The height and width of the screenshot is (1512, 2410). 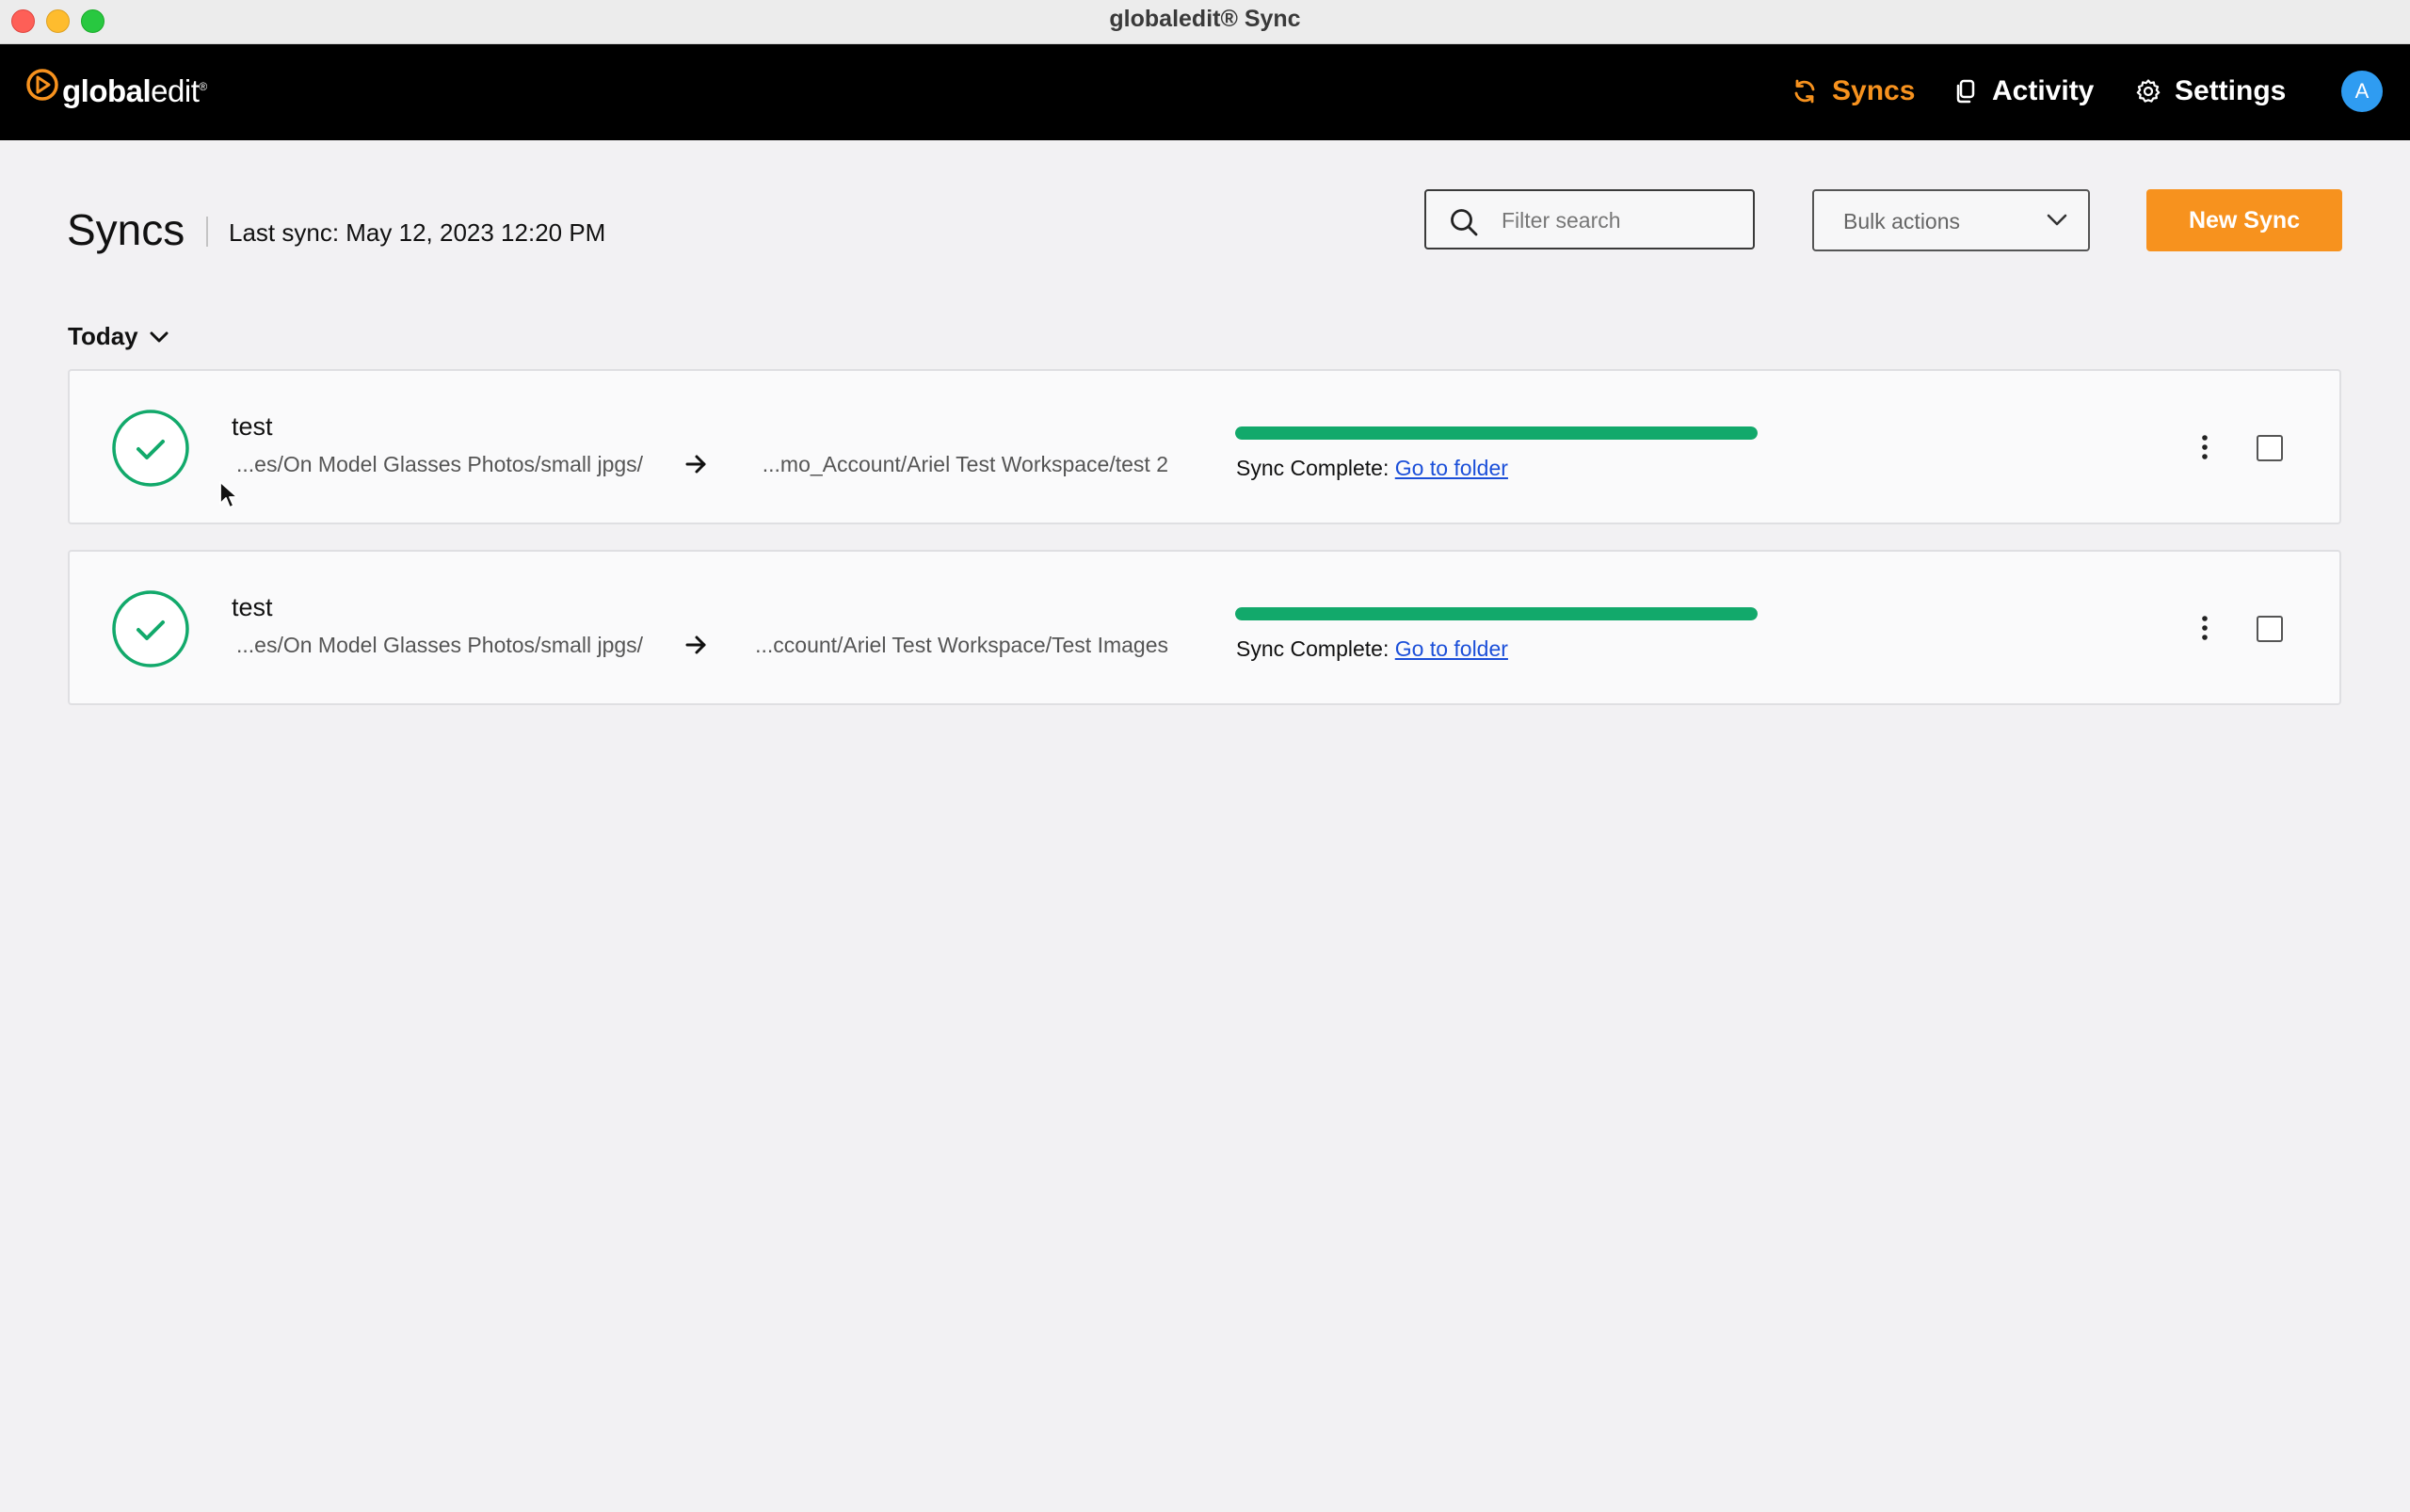 I want to click on activity-icon, so click(x=1965, y=91).